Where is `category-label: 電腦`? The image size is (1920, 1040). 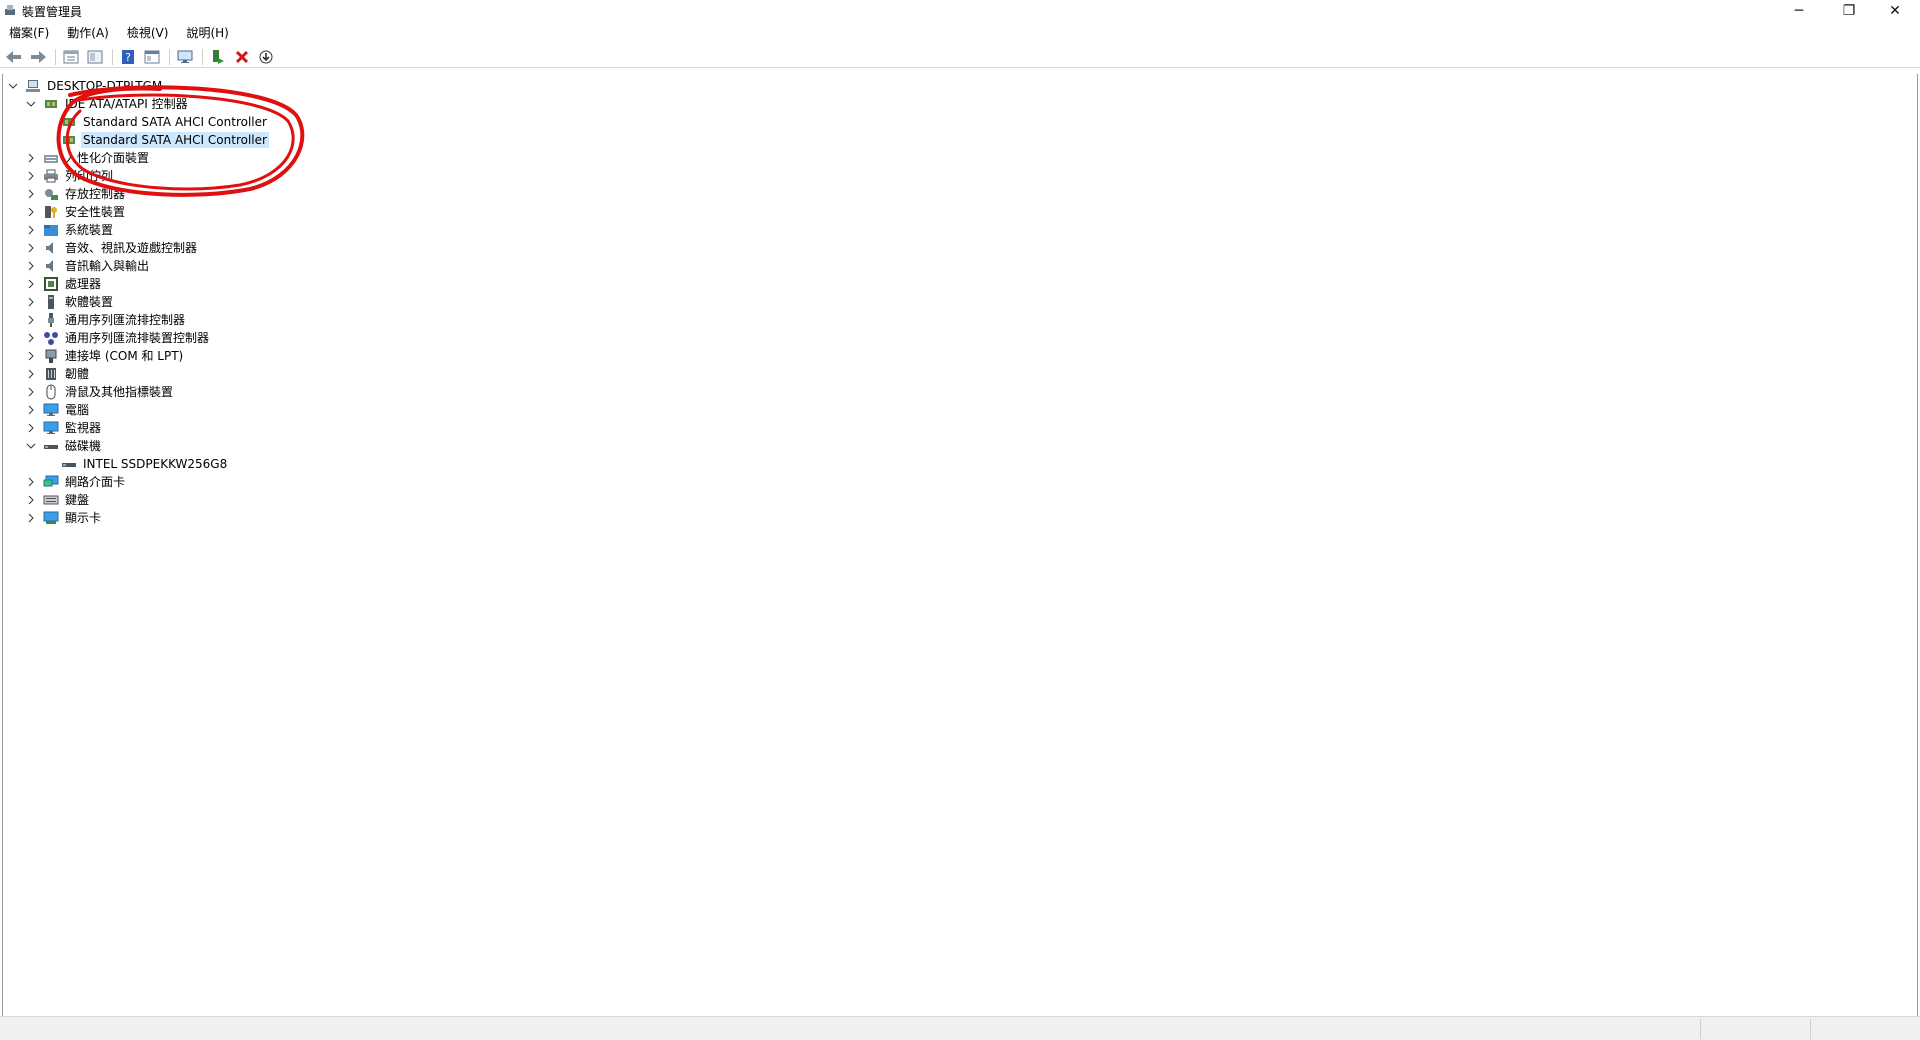 category-label: 電腦 is located at coordinates (77, 410).